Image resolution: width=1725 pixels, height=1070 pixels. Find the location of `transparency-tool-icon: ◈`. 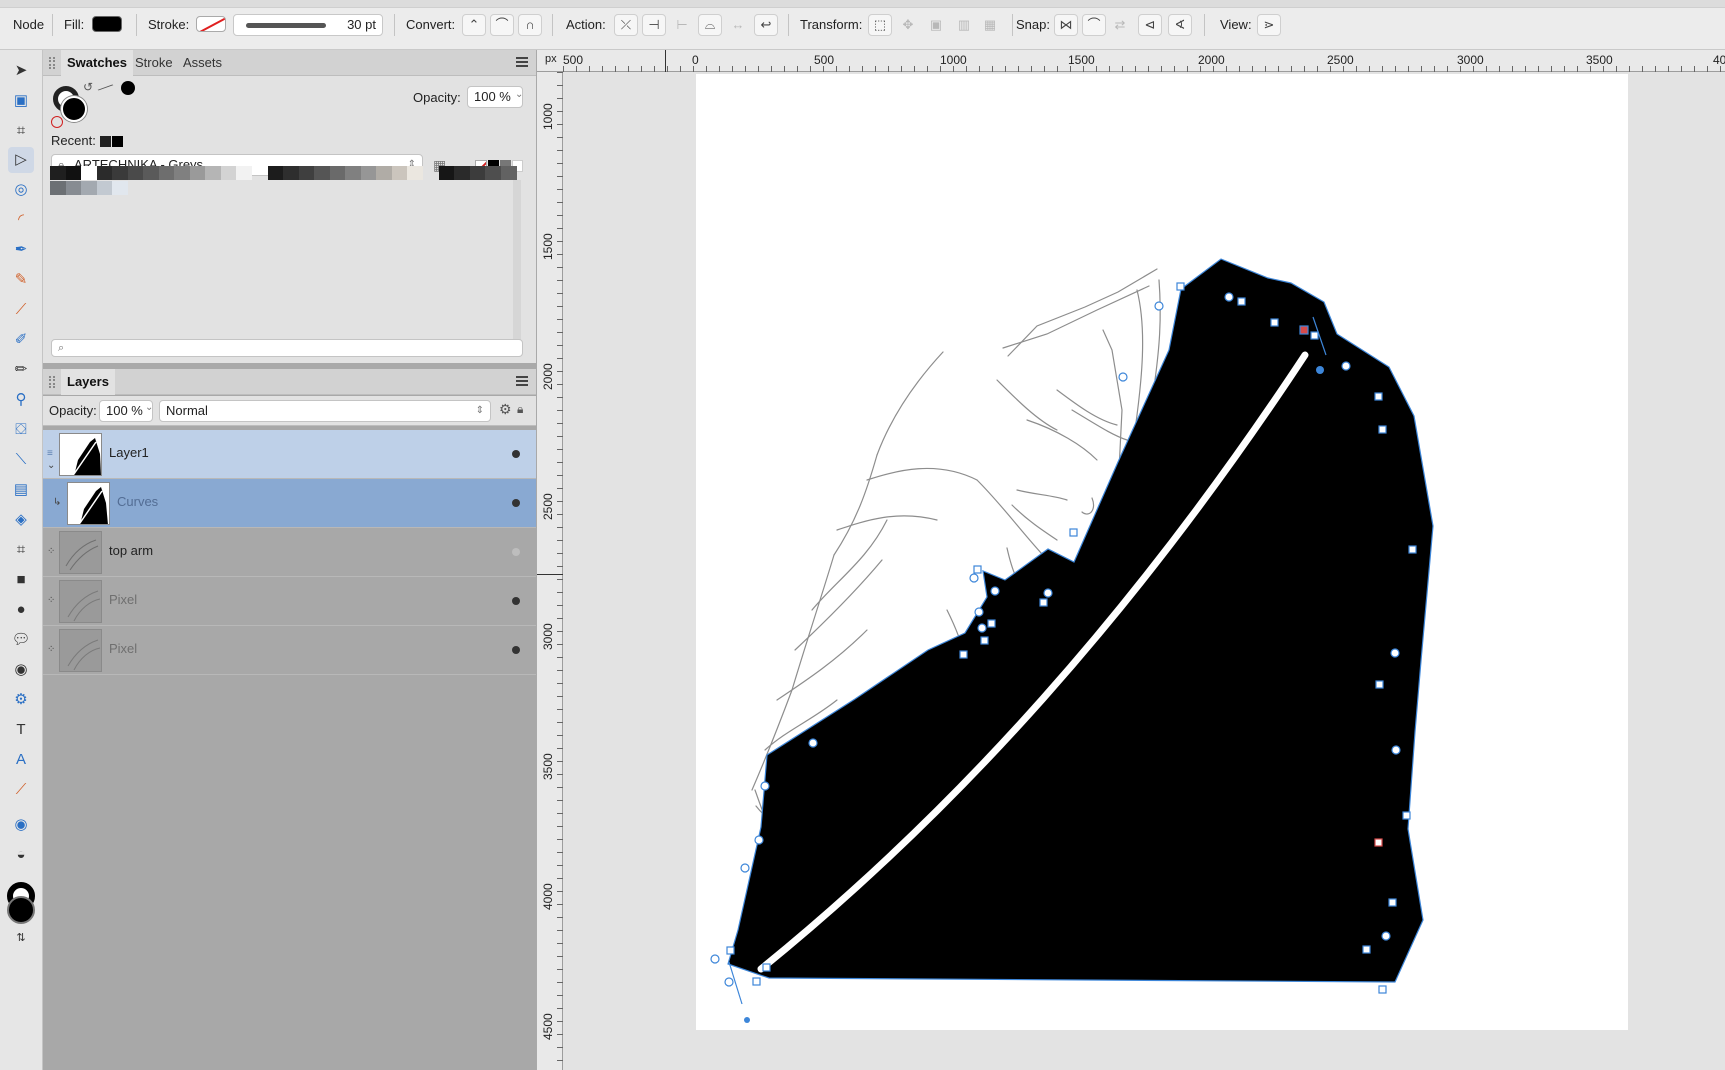

transparency-tool-icon: ◈ is located at coordinates (21, 520).